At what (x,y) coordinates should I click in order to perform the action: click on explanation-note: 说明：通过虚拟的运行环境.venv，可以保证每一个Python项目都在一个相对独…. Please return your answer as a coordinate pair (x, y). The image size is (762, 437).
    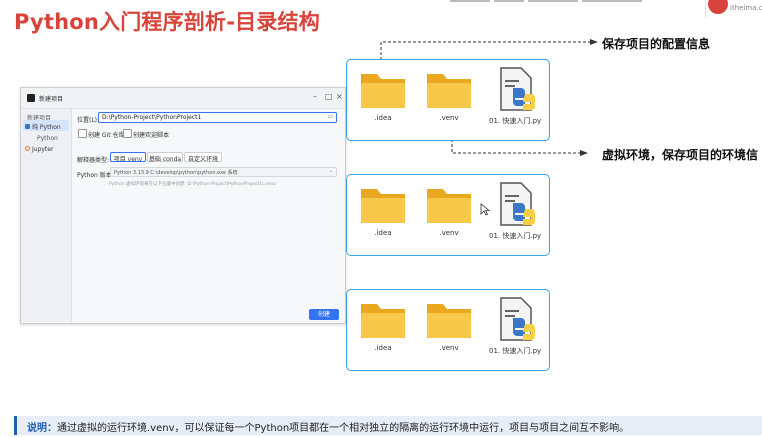
    Looking at the image, I should click on (388, 425).